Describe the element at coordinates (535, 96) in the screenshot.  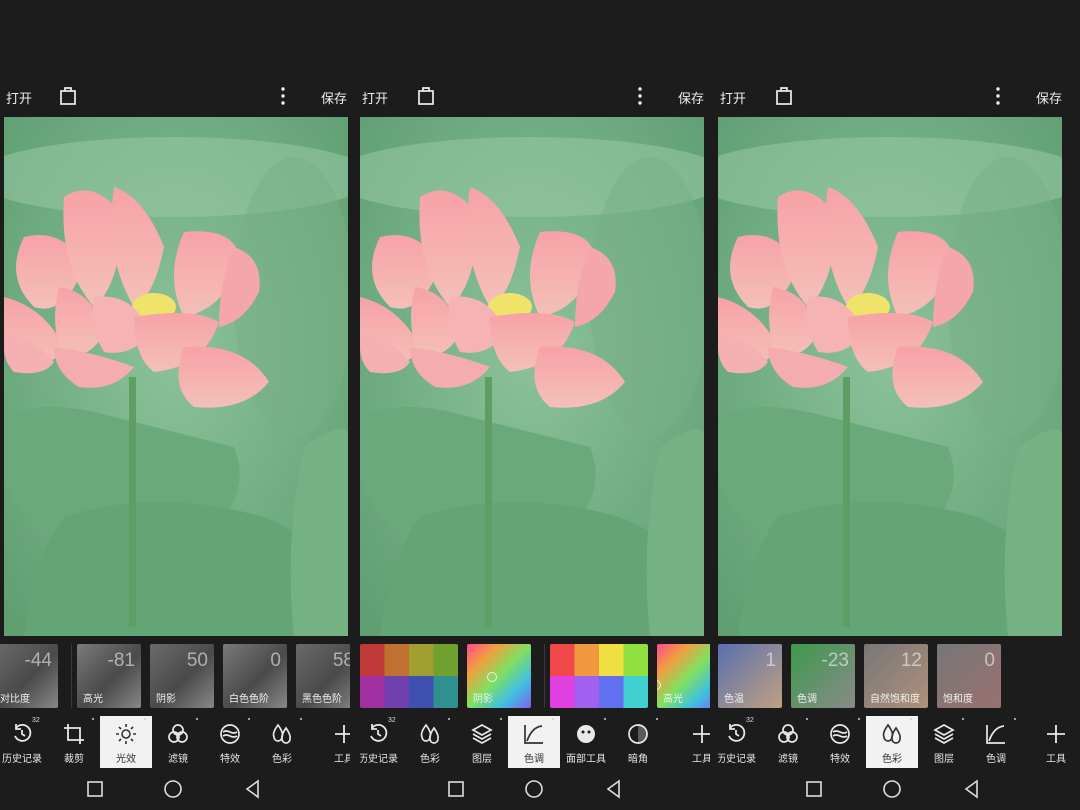
I see `top-bar: 打开 保存` at that location.